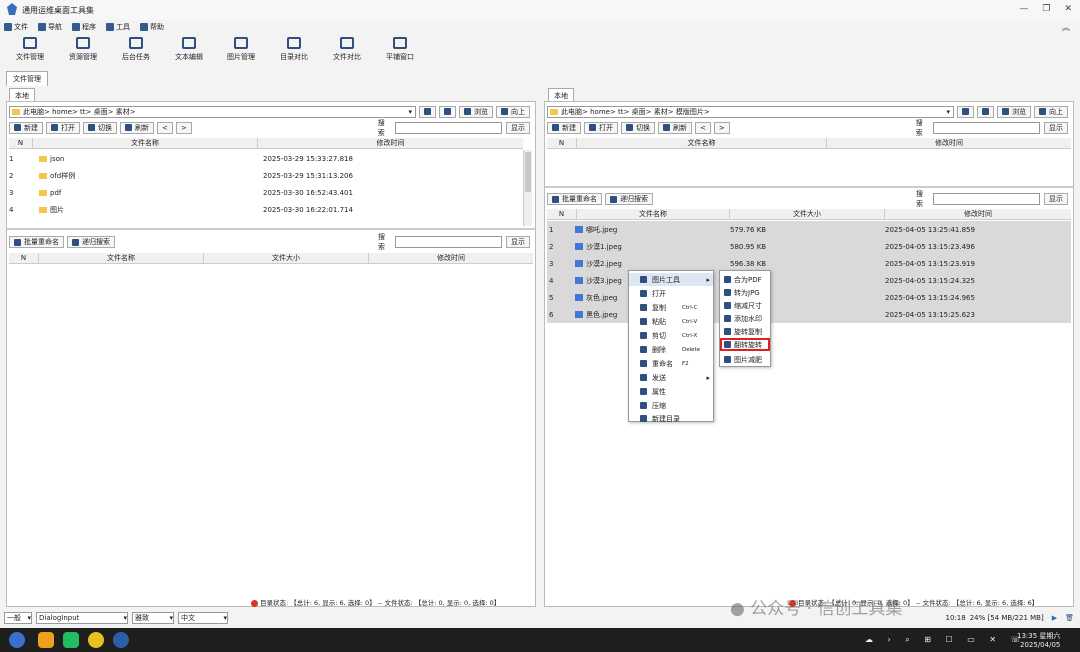  What do you see at coordinates (671, 391) in the screenshot?
I see `menu-item-properties: 属性` at bounding box center [671, 391].